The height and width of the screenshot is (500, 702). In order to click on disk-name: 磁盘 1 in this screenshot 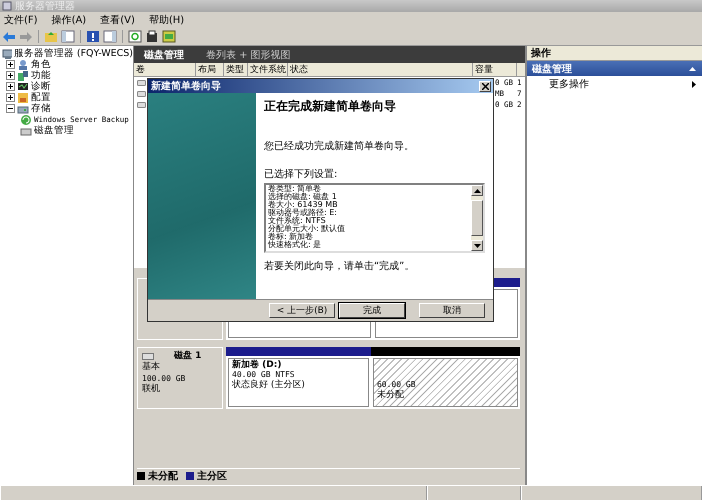, I will do `click(188, 356)`.